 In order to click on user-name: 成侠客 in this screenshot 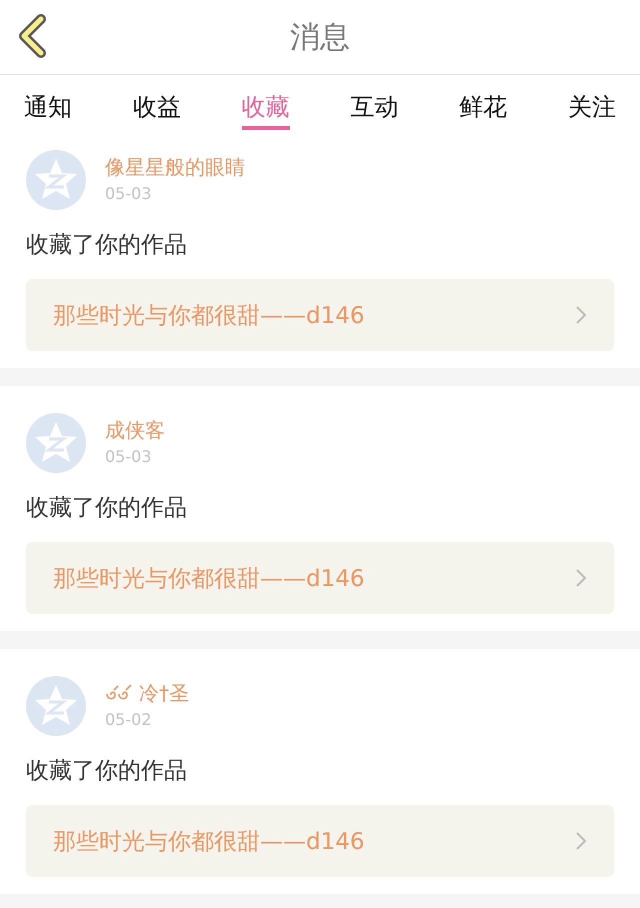, I will do `click(135, 430)`.